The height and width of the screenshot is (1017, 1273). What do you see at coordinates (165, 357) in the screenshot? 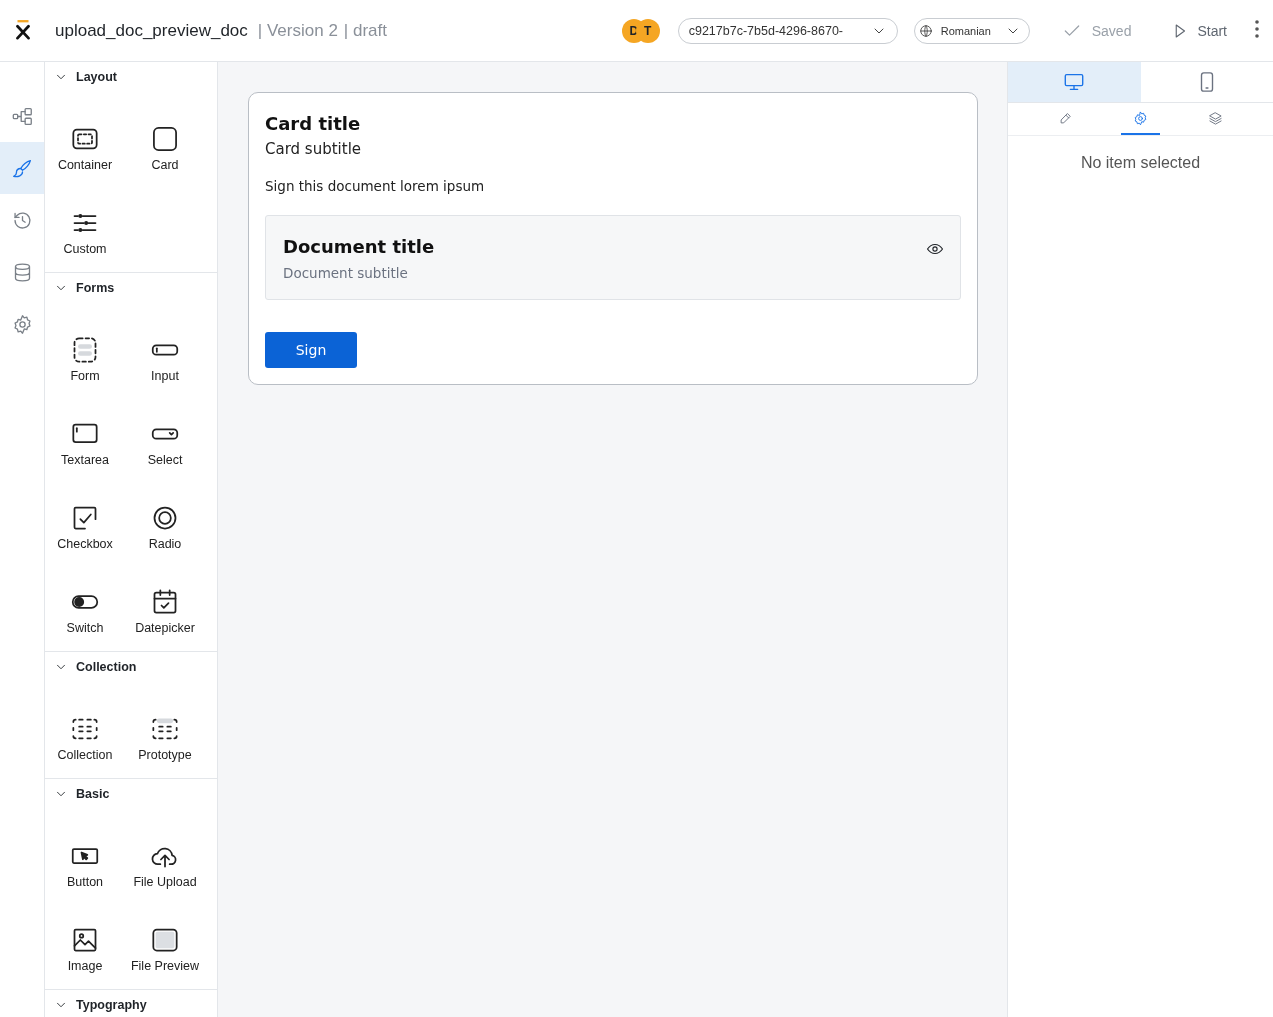
I see `component-item: Input` at bounding box center [165, 357].